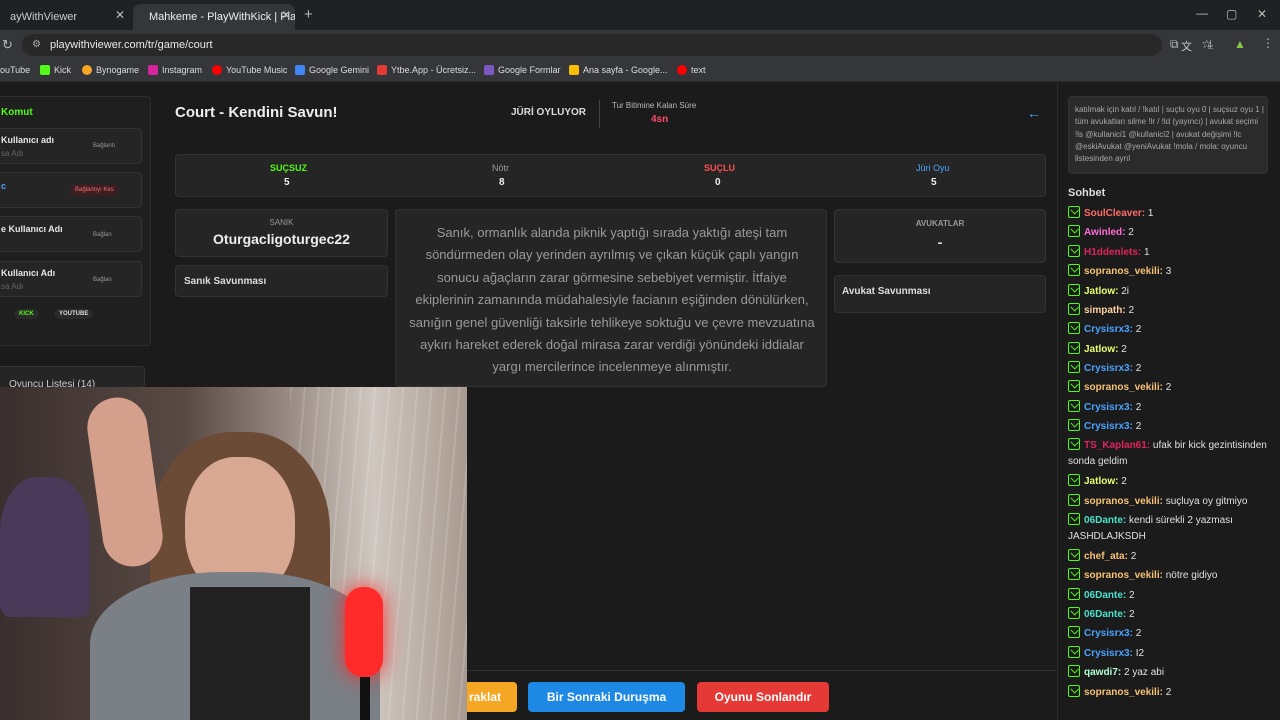 This screenshot has width=1280, height=720. What do you see at coordinates (71, 279) in the screenshot?
I see `connection-row: Kullanıcı Adı sa Adı Bağlan` at bounding box center [71, 279].